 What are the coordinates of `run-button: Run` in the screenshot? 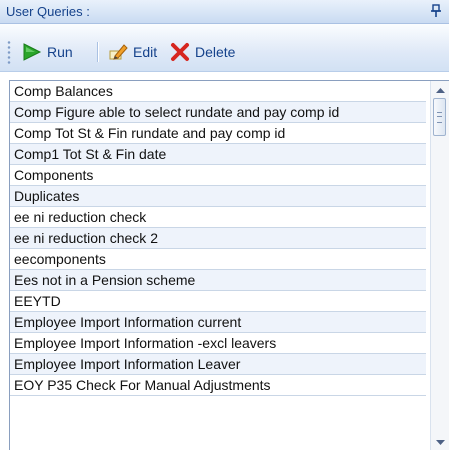 It's located at (47, 52).